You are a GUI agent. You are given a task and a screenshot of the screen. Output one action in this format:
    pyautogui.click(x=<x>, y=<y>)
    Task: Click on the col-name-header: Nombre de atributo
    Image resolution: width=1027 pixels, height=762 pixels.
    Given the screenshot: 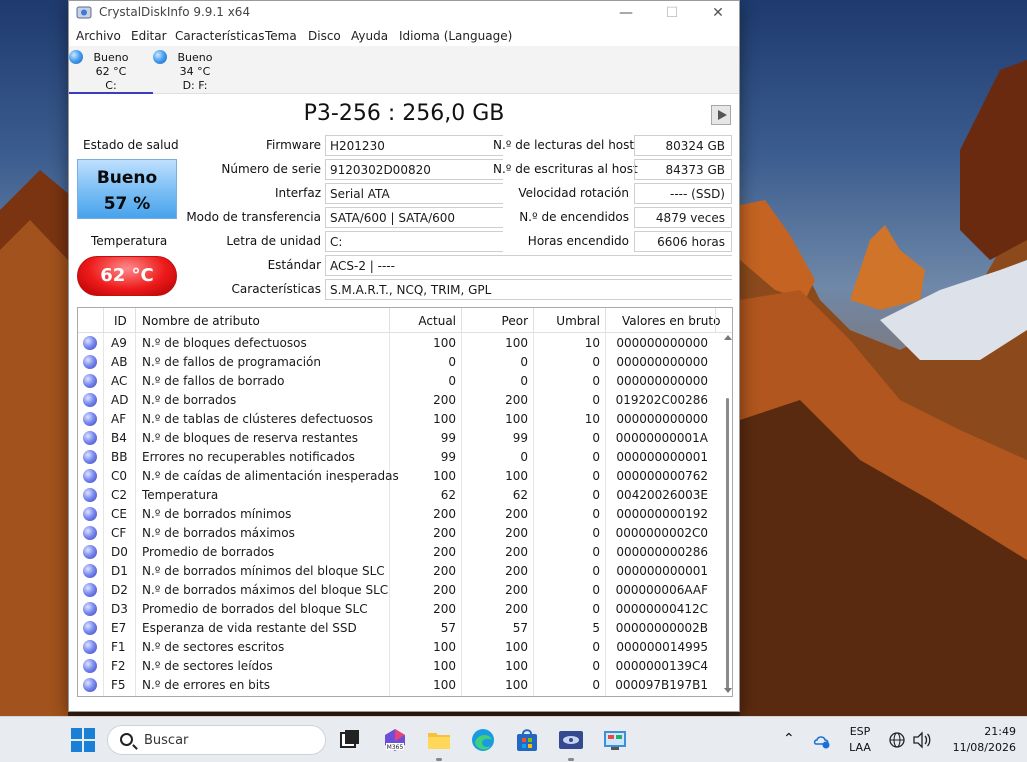 What is the action you would take?
    pyautogui.click(x=201, y=321)
    